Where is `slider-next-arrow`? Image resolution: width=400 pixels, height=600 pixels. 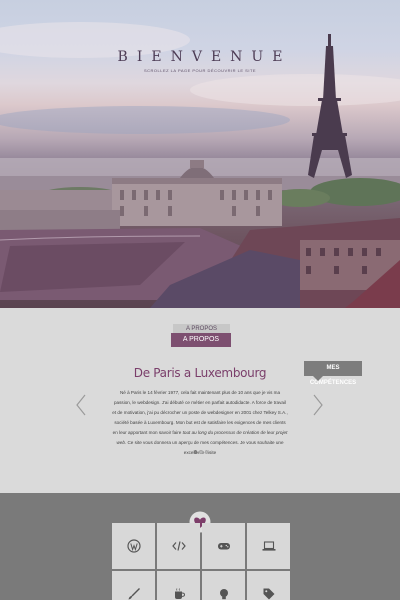 slider-next-arrow is located at coordinates (318, 405).